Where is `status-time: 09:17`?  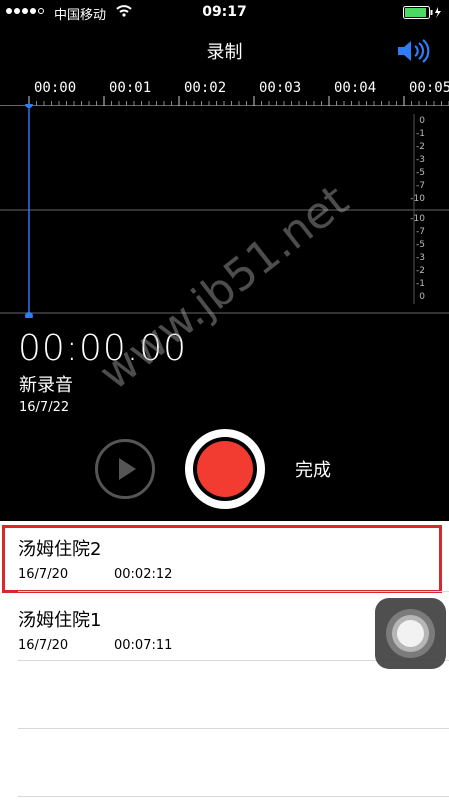 status-time: 09:17 is located at coordinates (224, 12).